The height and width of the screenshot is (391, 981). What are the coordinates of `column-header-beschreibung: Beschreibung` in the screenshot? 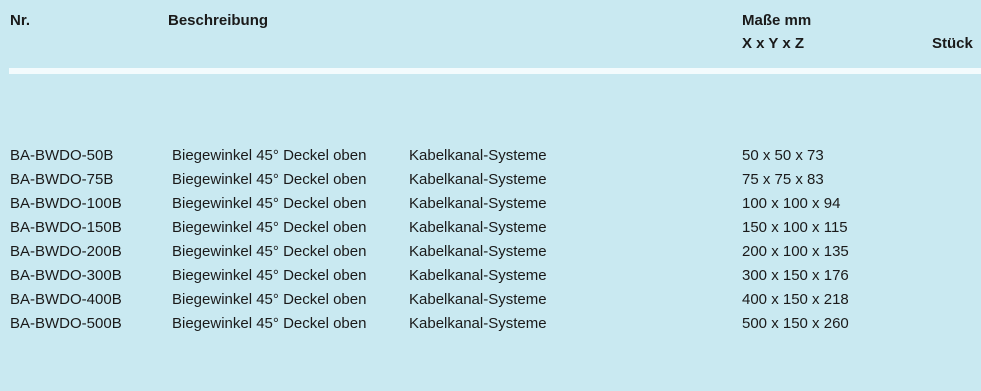 It's located at (218, 20).